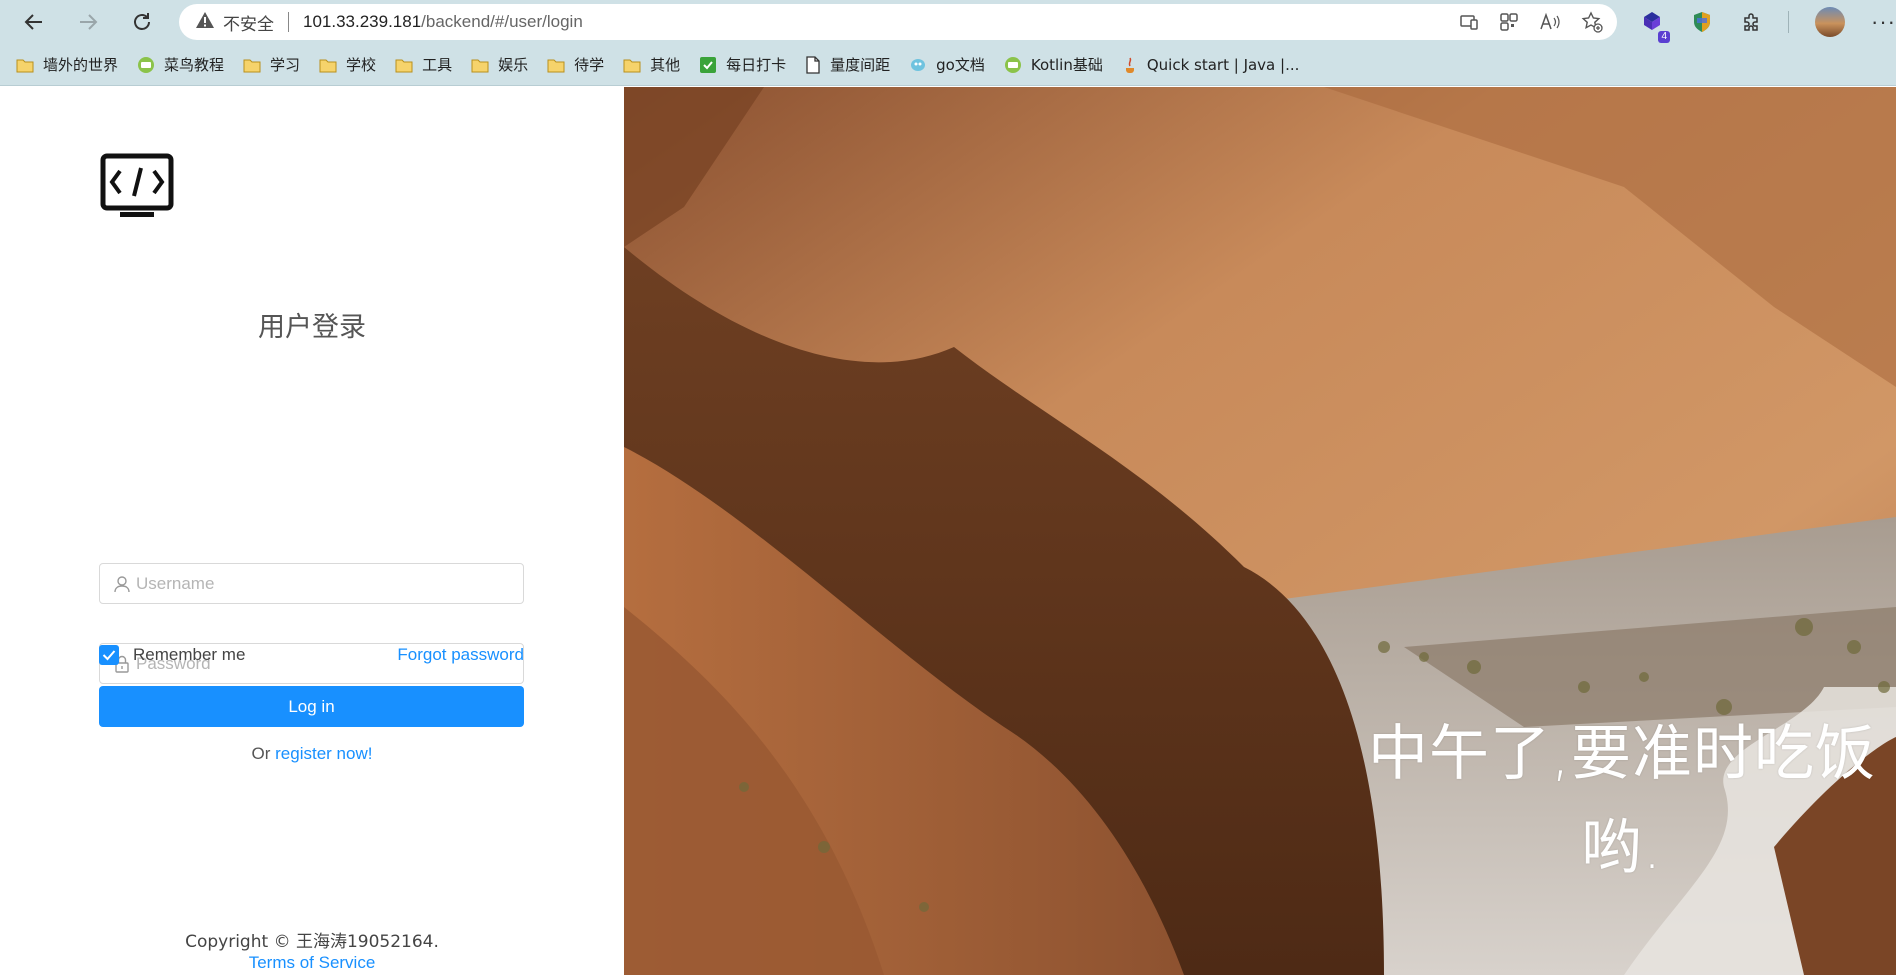 The image size is (1896, 975). What do you see at coordinates (189, 655) in the screenshot?
I see `remember-label: Remember me` at bounding box center [189, 655].